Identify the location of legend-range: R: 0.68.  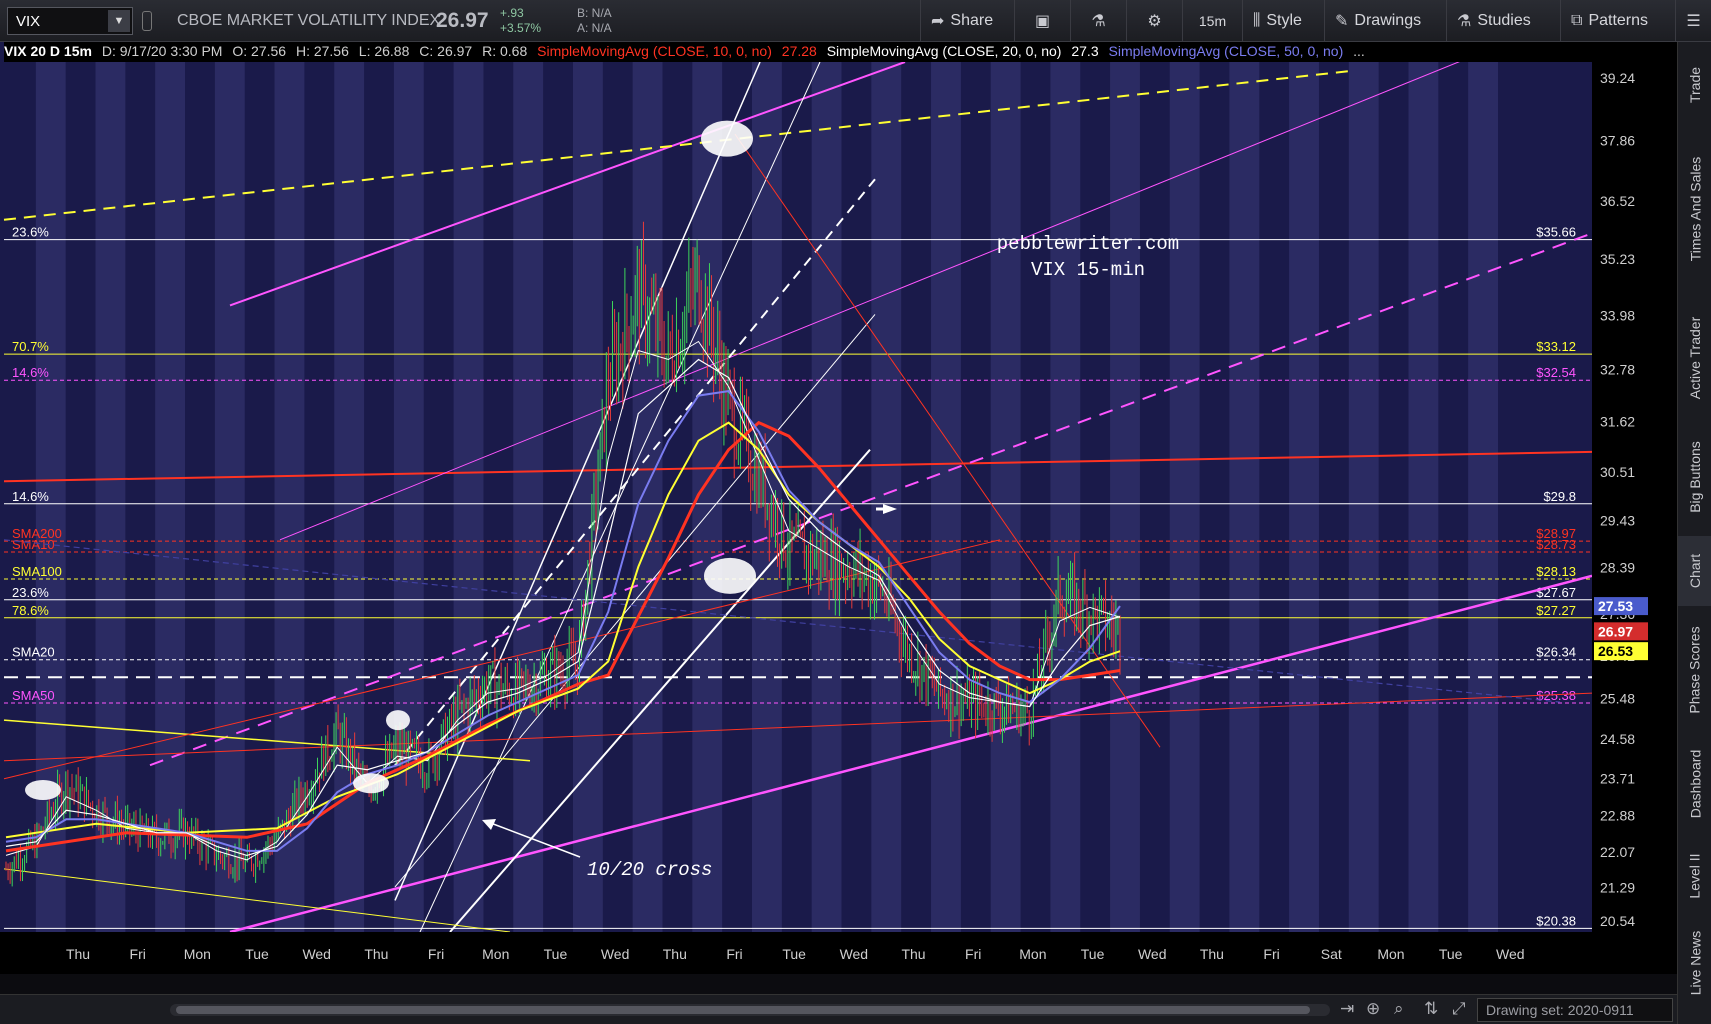
(505, 51).